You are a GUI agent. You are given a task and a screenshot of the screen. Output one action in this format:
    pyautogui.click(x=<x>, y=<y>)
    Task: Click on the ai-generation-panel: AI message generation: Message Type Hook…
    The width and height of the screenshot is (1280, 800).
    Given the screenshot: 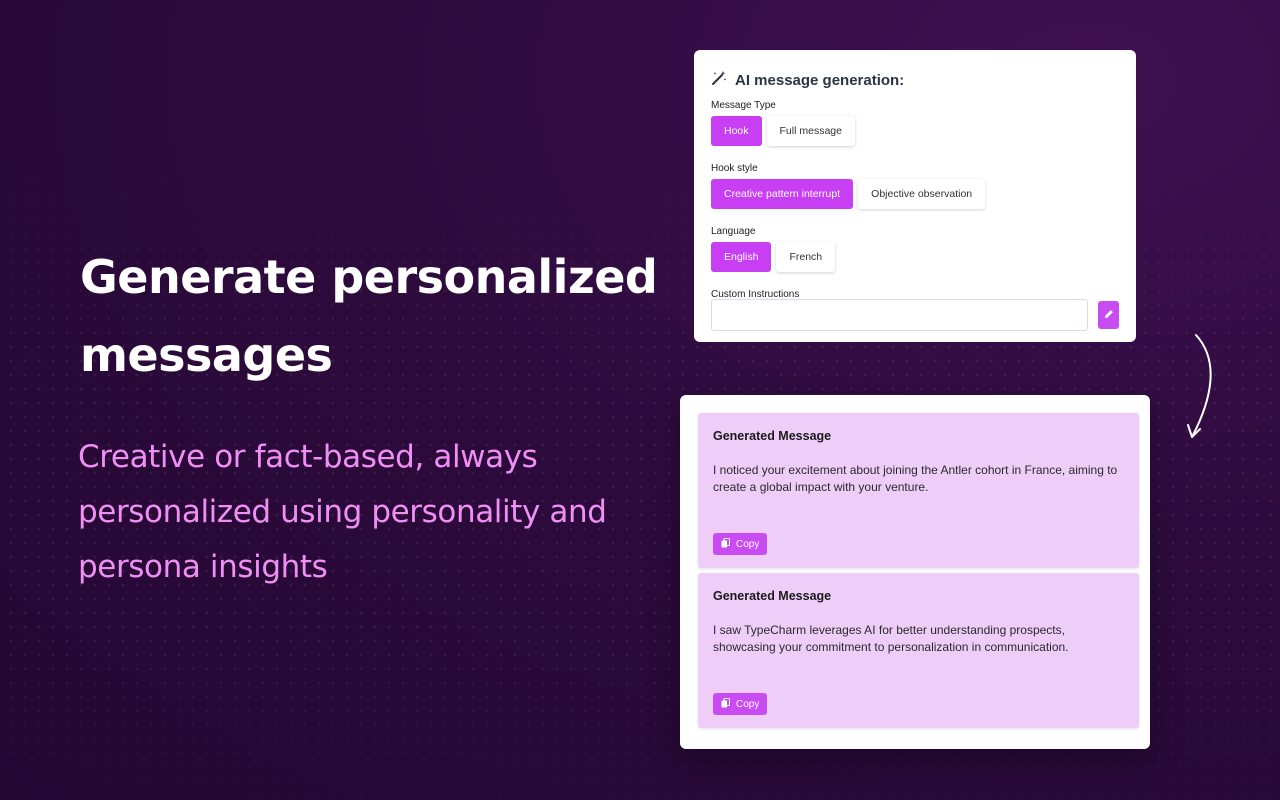 What is the action you would take?
    pyautogui.click(x=915, y=196)
    